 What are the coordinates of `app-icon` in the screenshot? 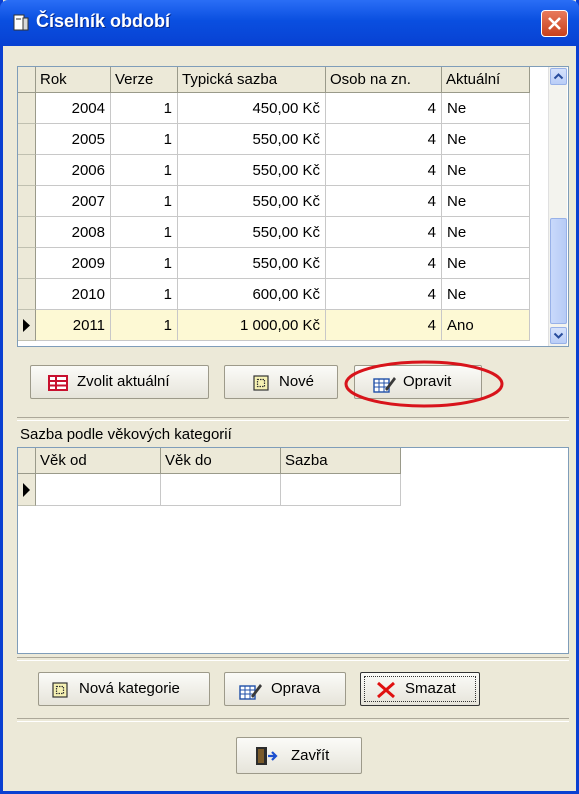 It's located at (21, 22).